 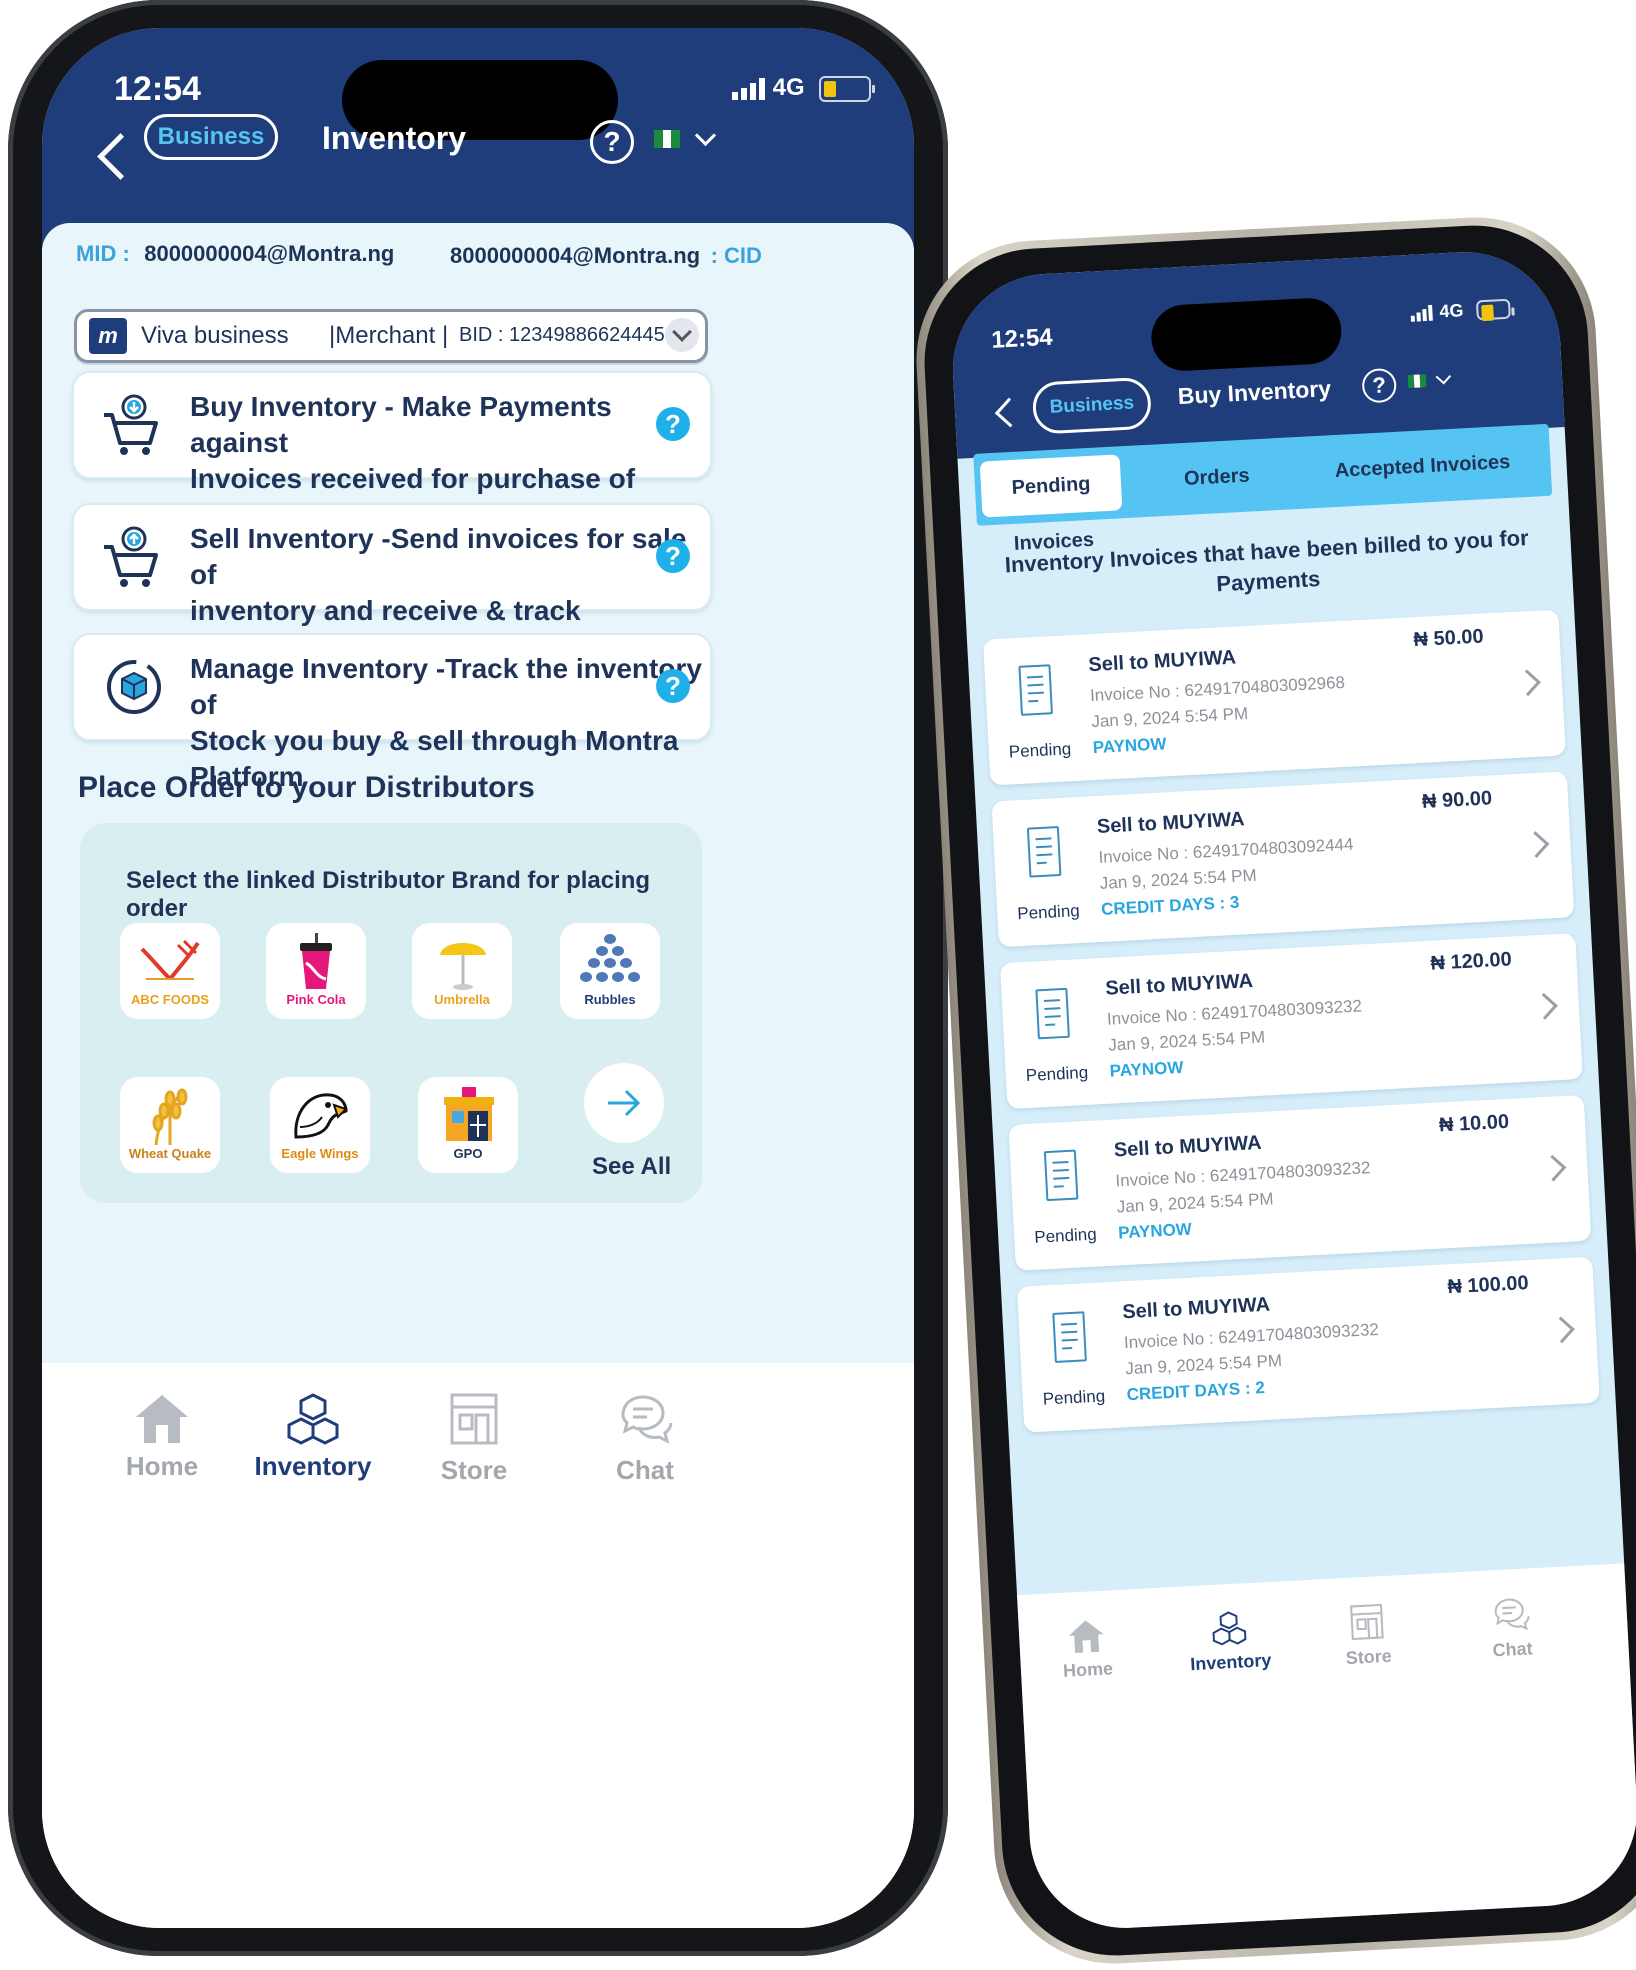 I want to click on tab-chat-label: Chat, so click(x=1513, y=1649).